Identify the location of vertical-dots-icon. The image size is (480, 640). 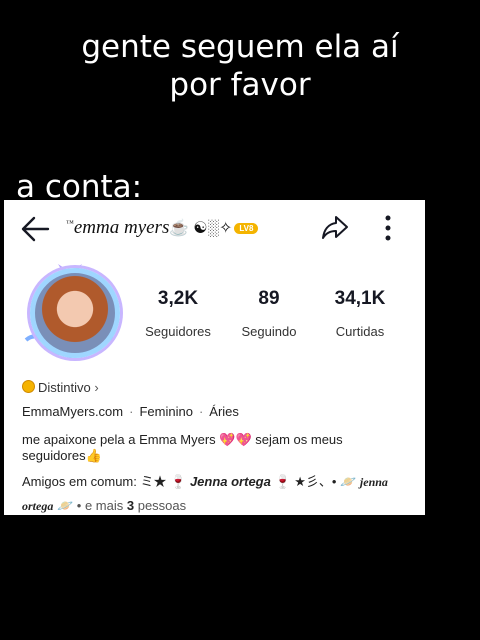
(388, 228).